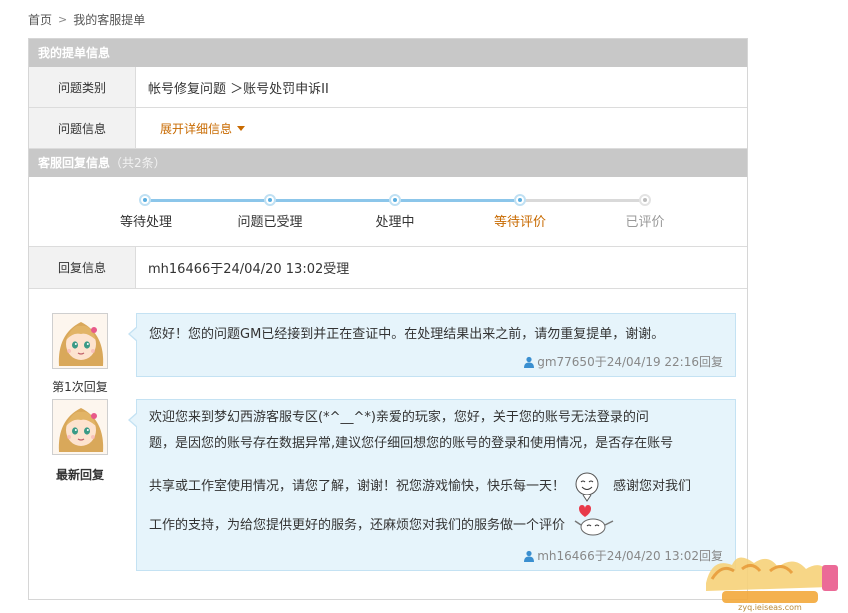 This screenshot has width=848, height=613. I want to click on reply-section-header: 客服回复信息（共2条）, so click(388, 163).